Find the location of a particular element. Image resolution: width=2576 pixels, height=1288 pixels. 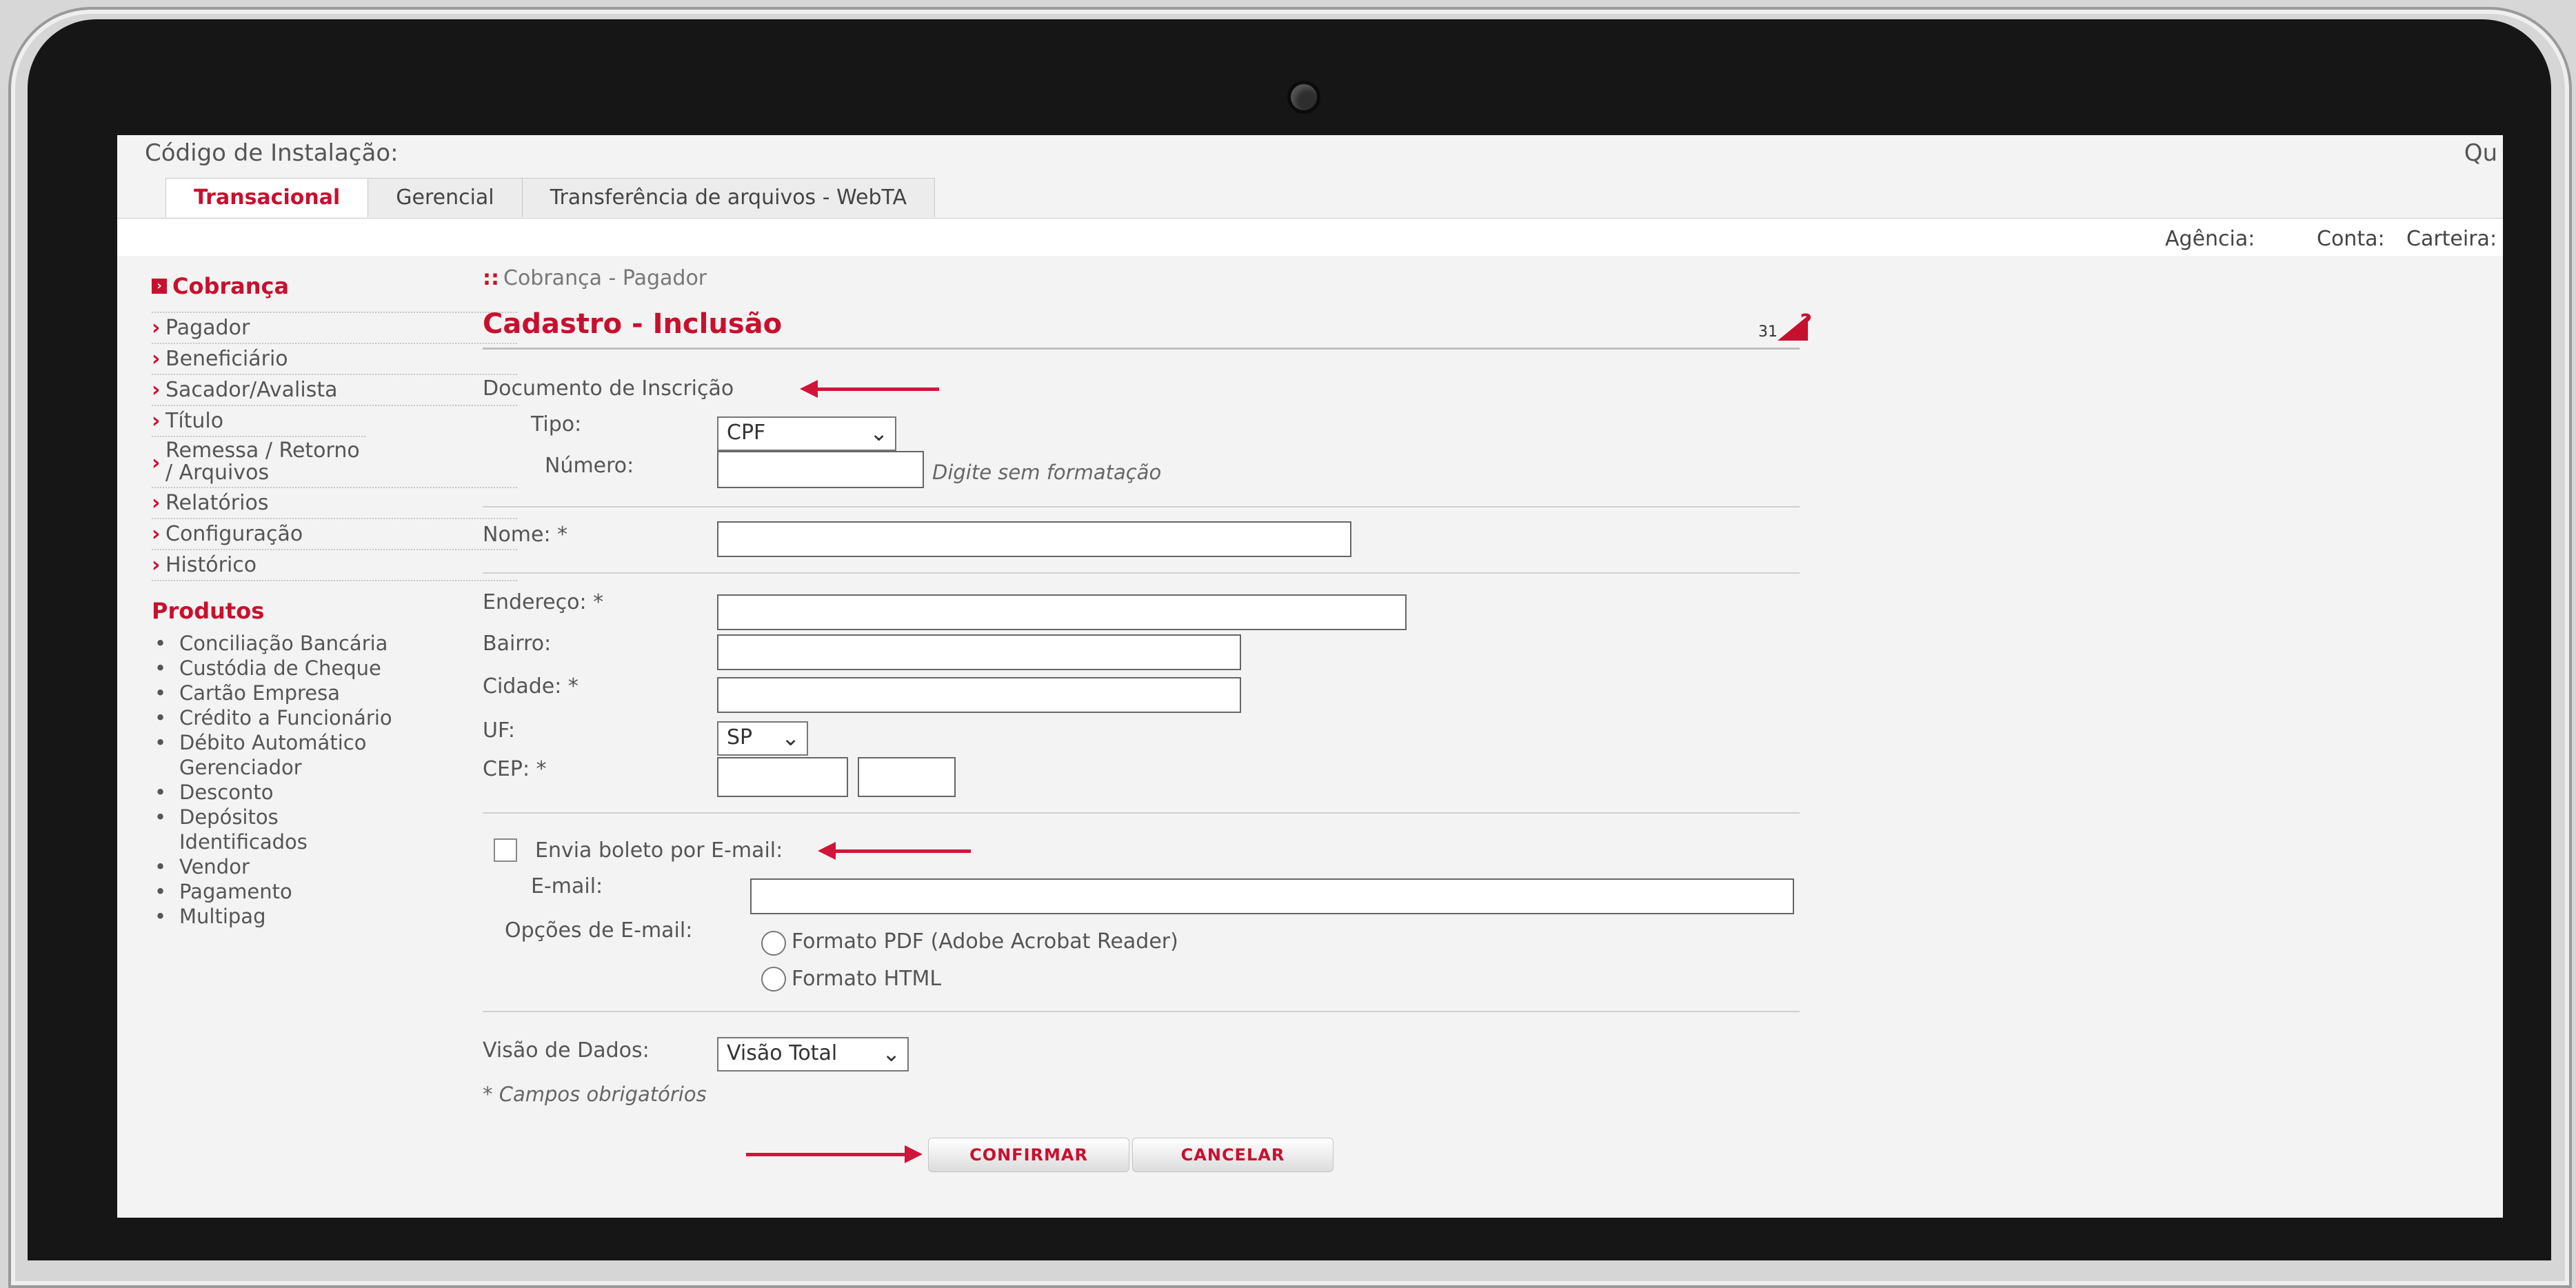

sidebar-item-titulo: › Título is located at coordinates (334, 420).